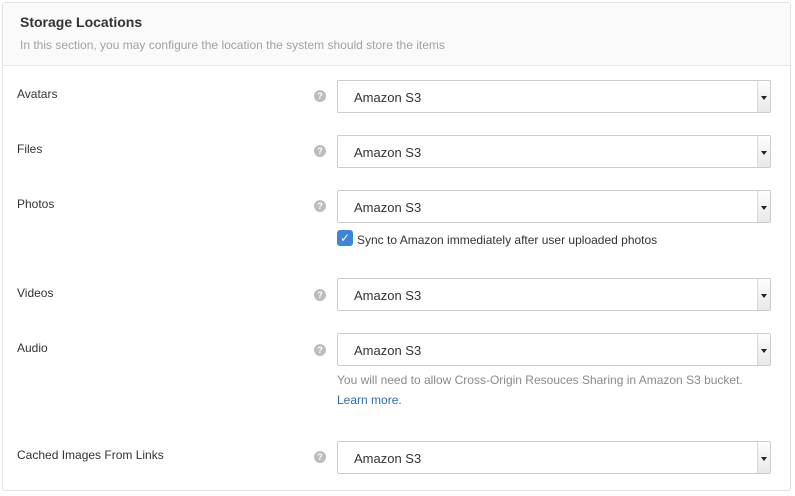  I want to click on learn-more-link: Learn more., so click(369, 400).